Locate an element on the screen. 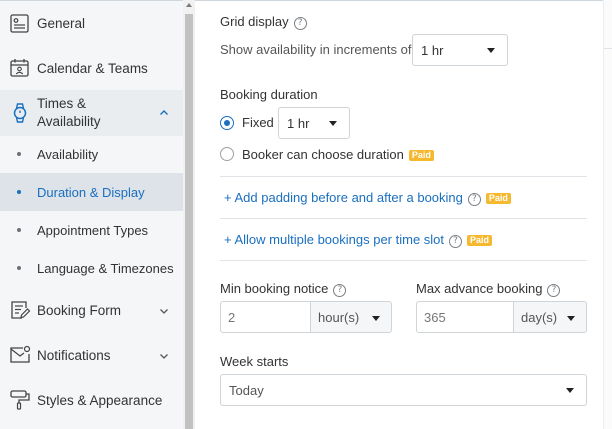 This screenshot has height=429, width=612. max-advance-heading: Max advance booking? is located at coordinates (488, 289).